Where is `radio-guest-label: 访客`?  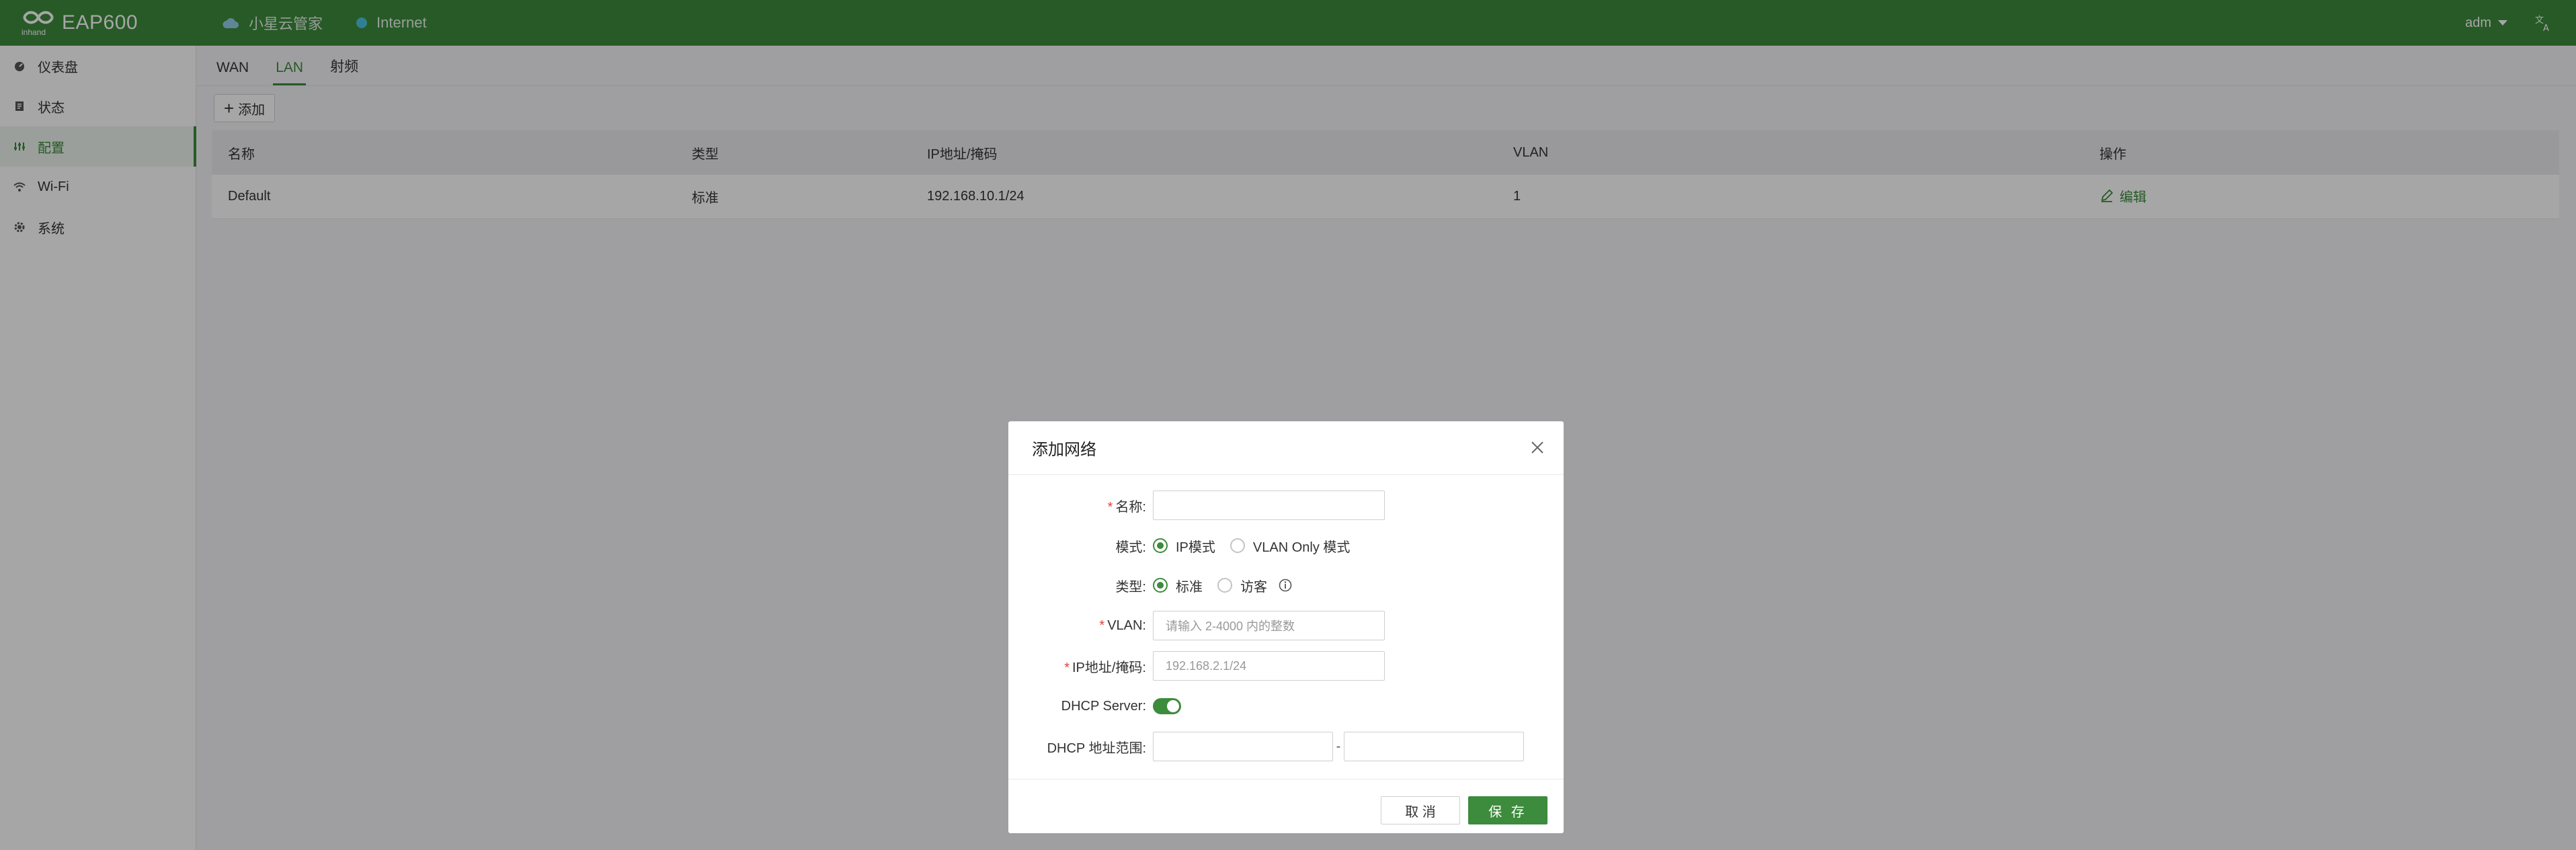 radio-guest-label: 访客 is located at coordinates (1253, 587).